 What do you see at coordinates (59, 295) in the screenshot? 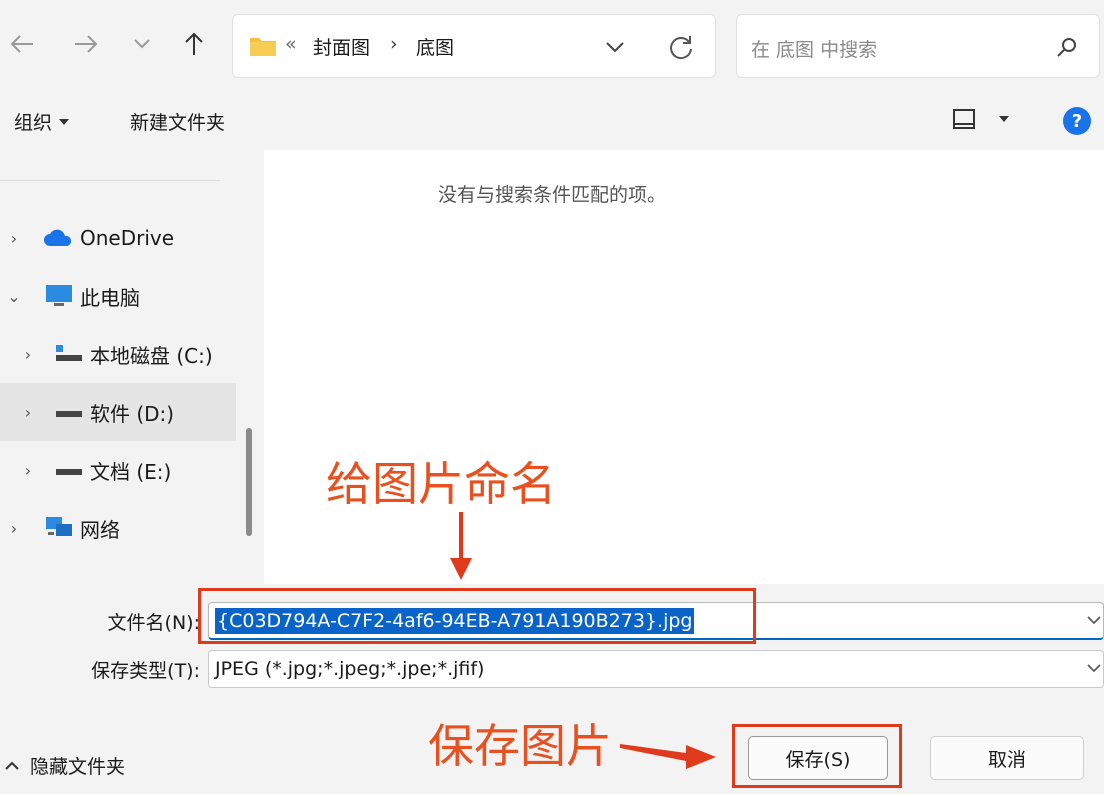
I see `monitor-icon` at bounding box center [59, 295].